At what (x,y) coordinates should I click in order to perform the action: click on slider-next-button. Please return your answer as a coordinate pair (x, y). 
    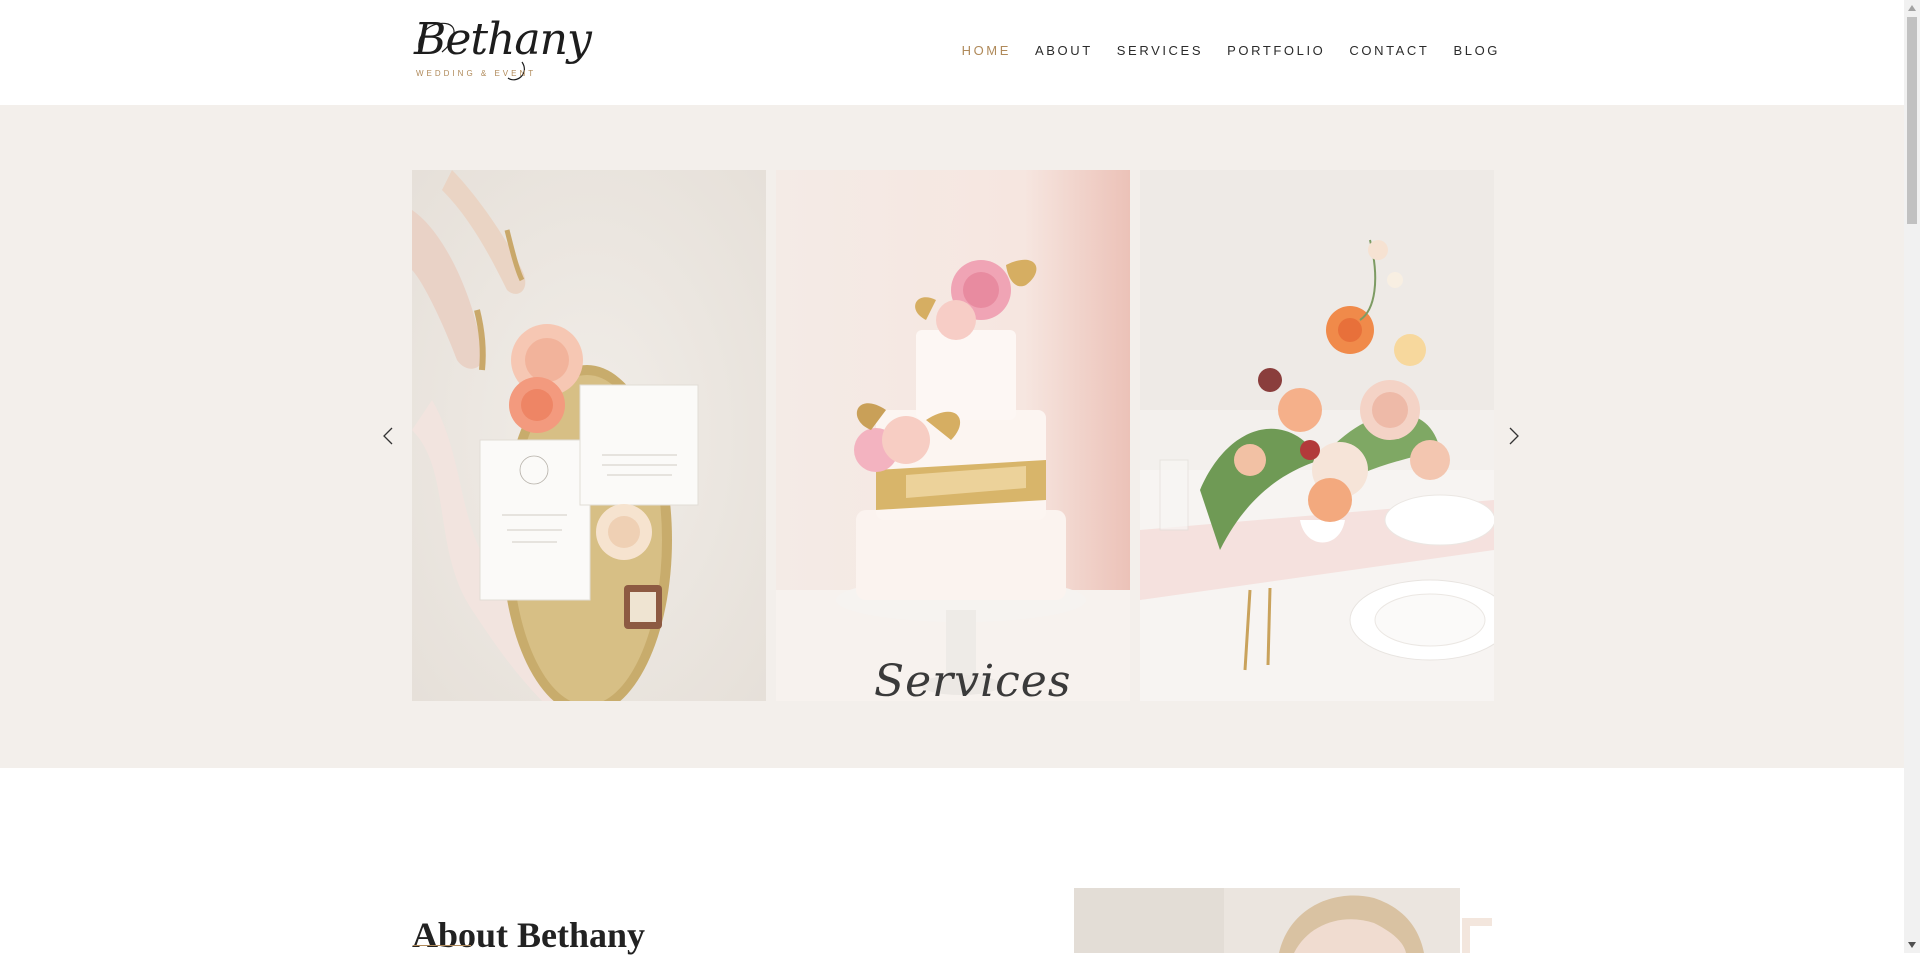
    Looking at the image, I should click on (1514, 436).